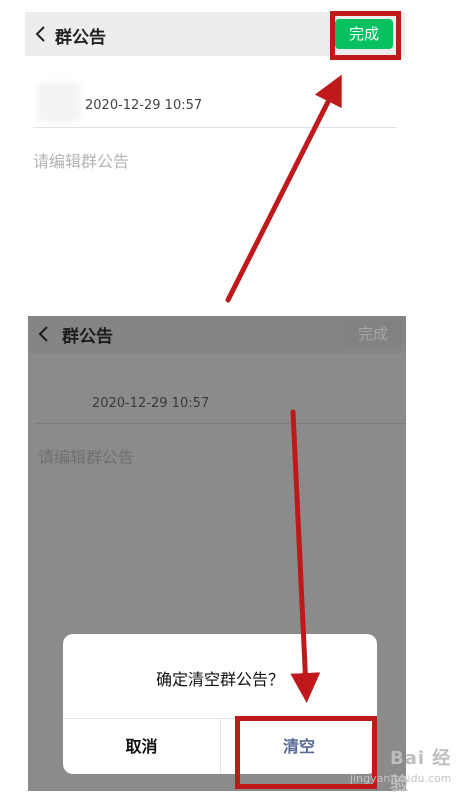 The image size is (471, 796). What do you see at coordinates (59, 102) in the screenshot?
I see `blurred-avatar` at bounding box center [59, 102].